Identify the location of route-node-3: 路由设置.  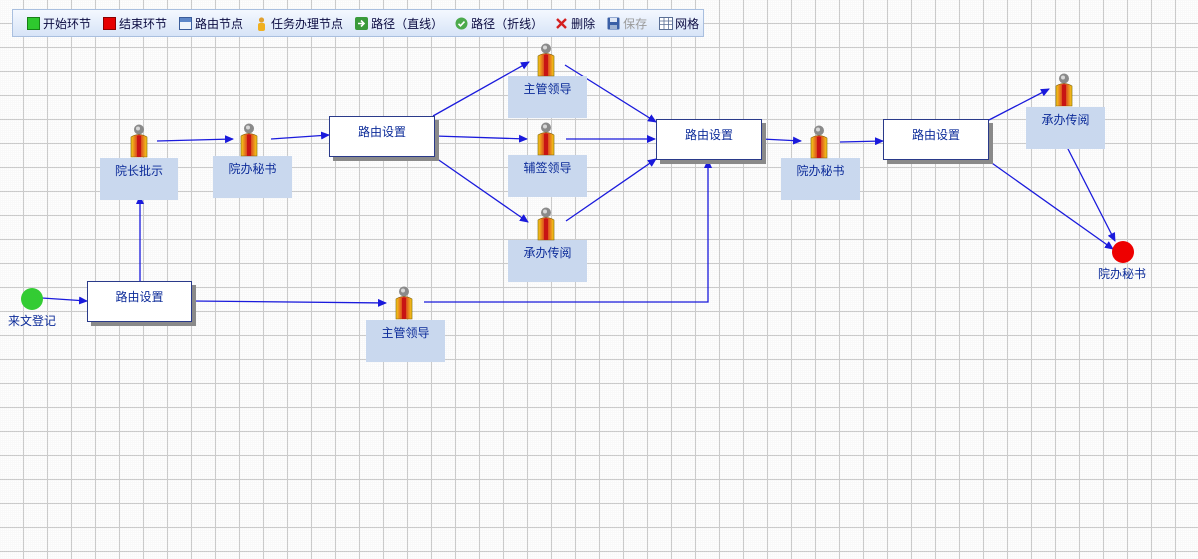
(709, 139).